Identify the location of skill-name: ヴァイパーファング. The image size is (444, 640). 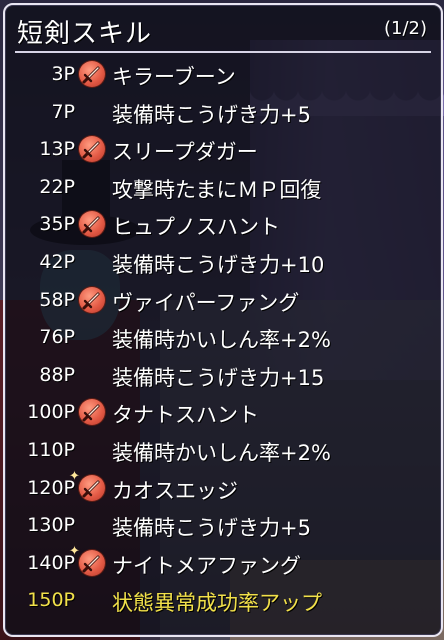
(206, 302).